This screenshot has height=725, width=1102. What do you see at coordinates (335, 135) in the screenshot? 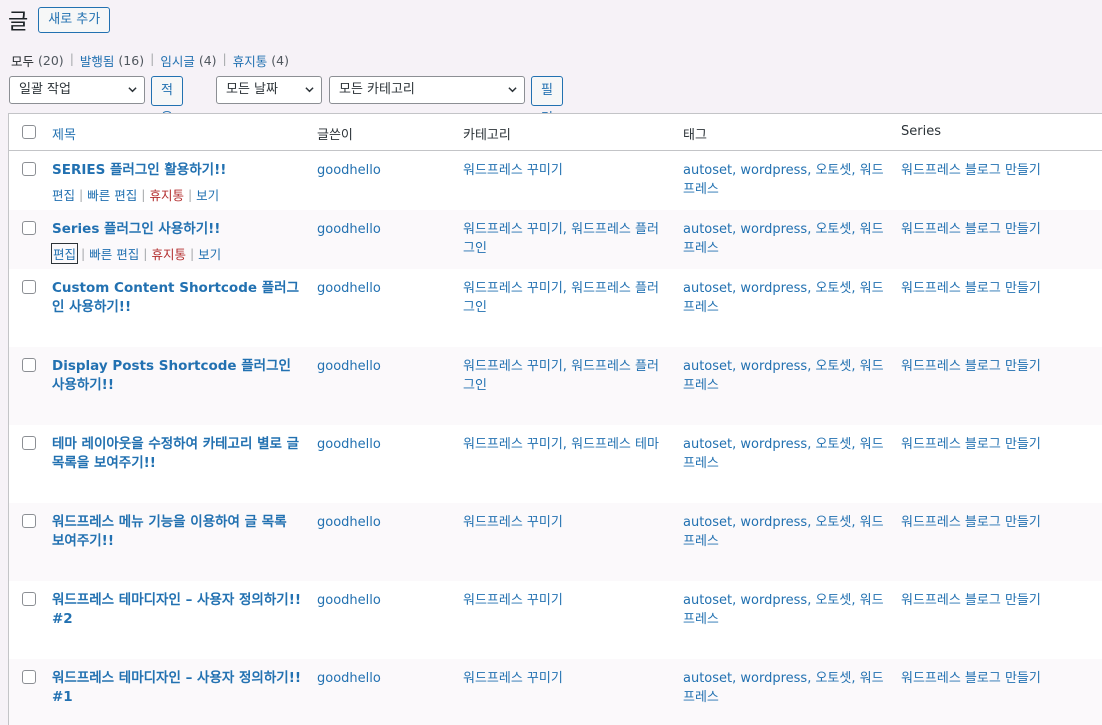
I see `column-author: 글쓴이` at bounding box center [335, 135].